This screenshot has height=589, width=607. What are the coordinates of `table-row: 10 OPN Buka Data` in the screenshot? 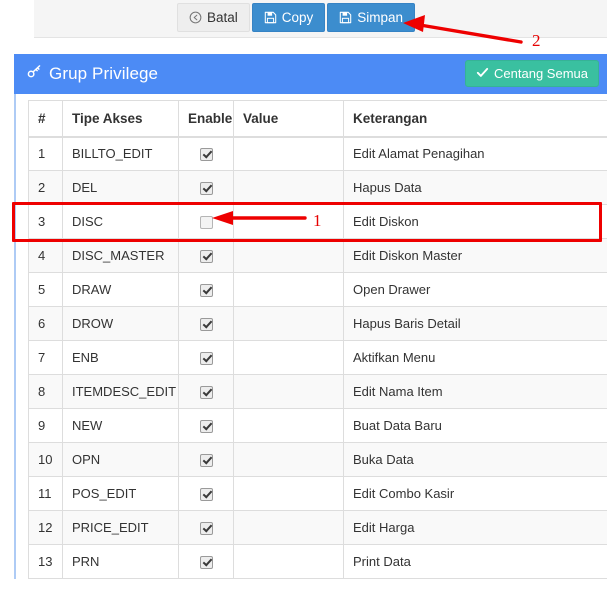 It's located at (317, 459).